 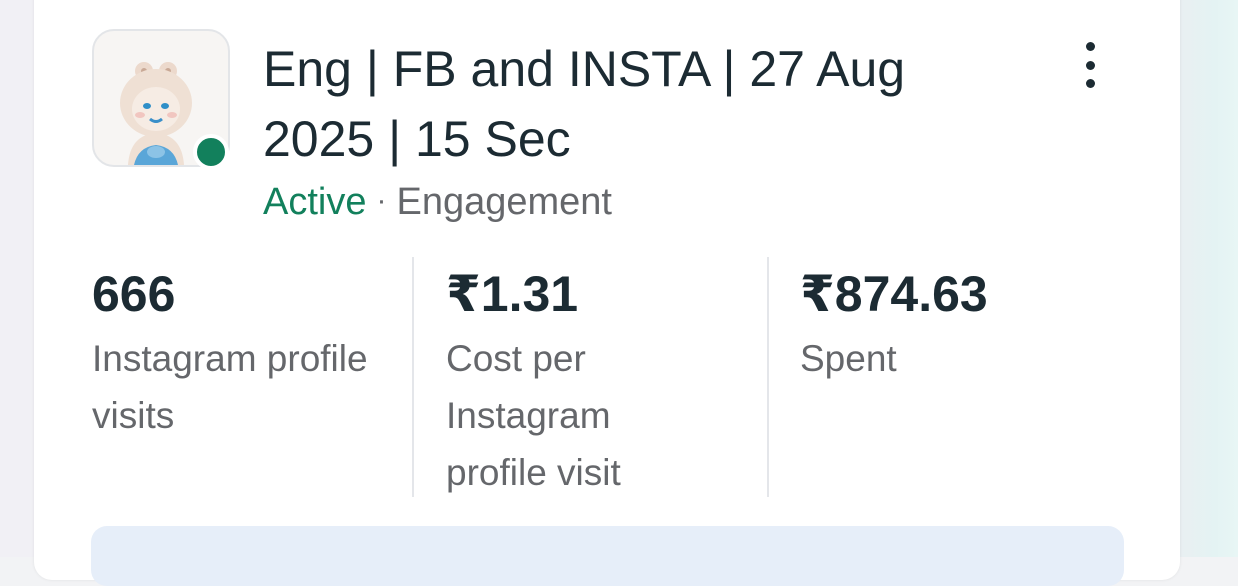 What do you see at coordinates (134, 294) in the screenshot?
I see `metric-value: 666` at bounding box center [134, 294].